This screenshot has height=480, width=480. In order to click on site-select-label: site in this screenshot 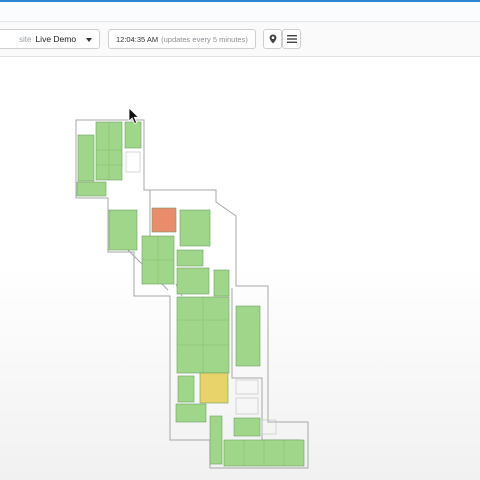, I will do `click(25, 39)`.